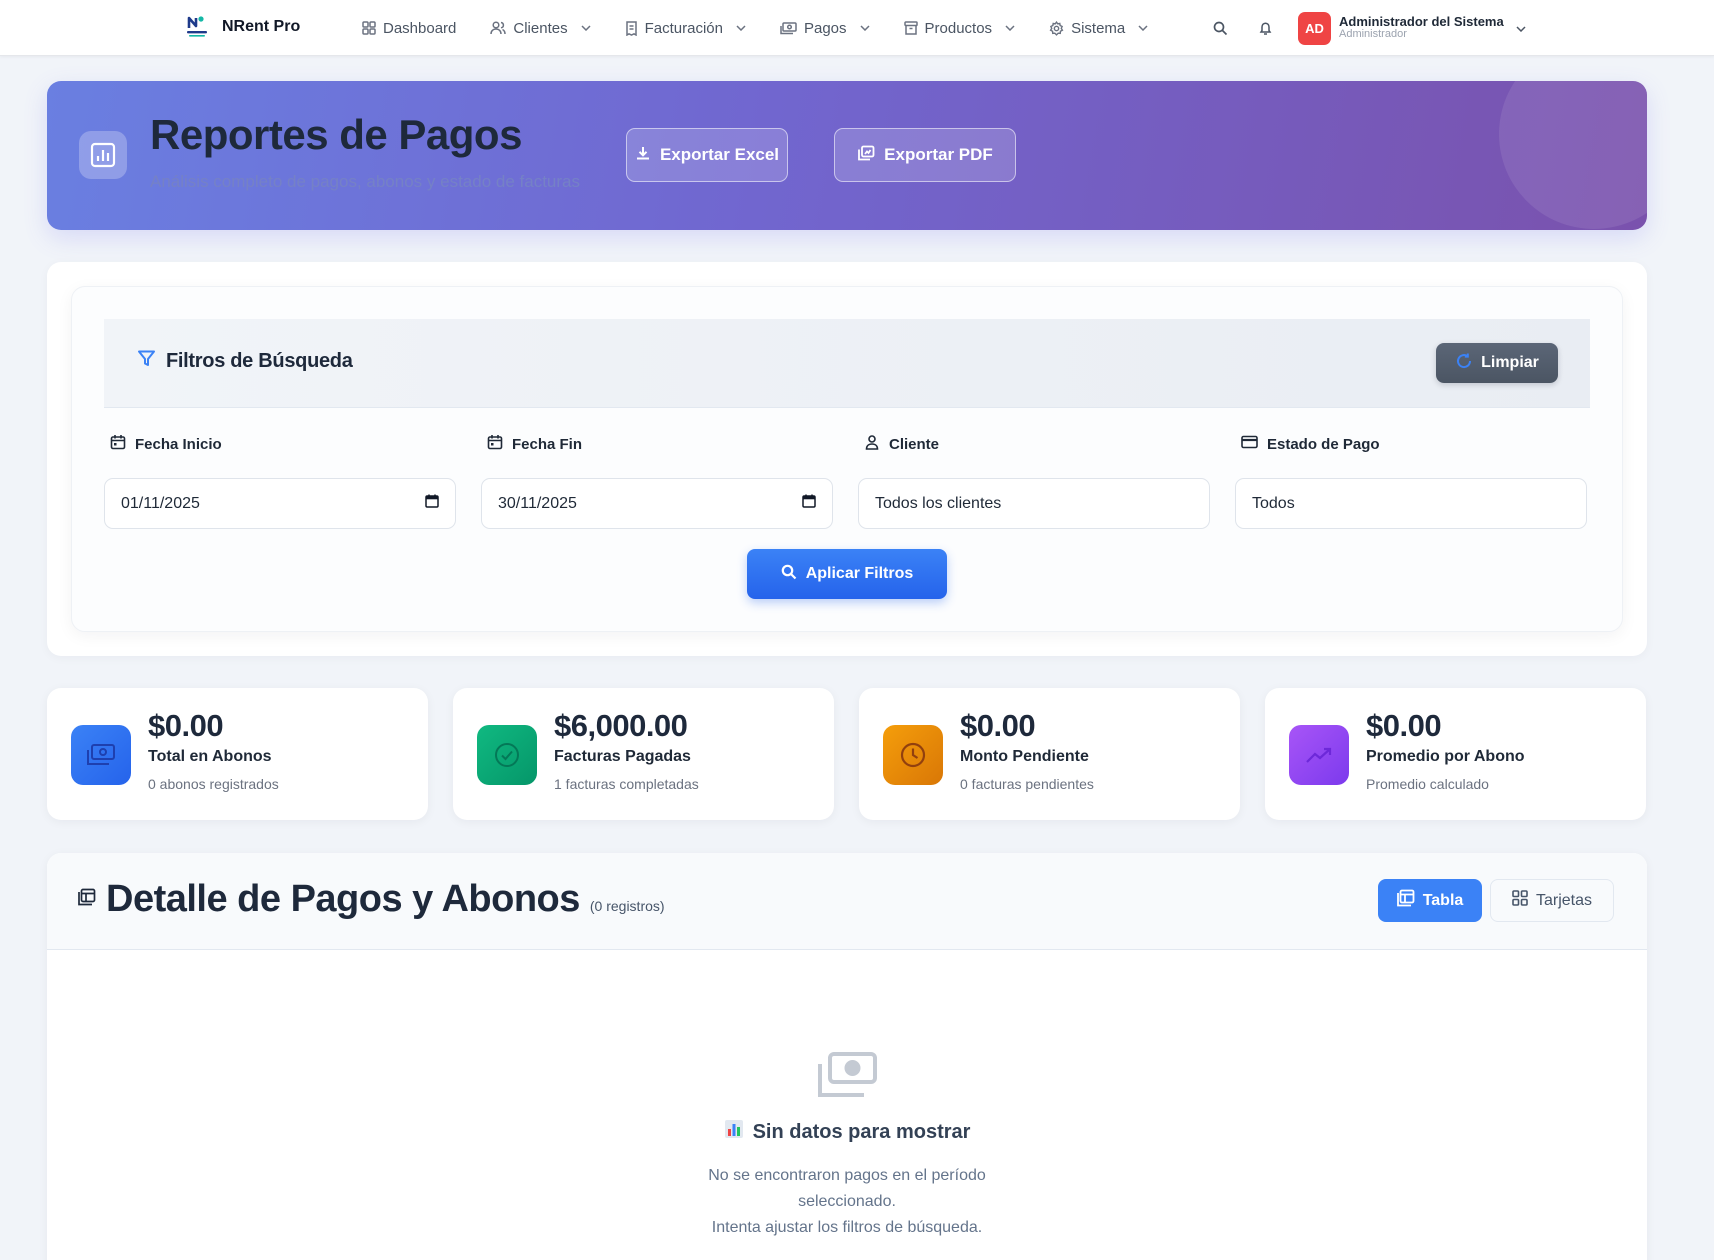  What do you see at coordinates (631, 28) in the screenshot?
I see `invoice-icon` at bounding box center [631, 28].